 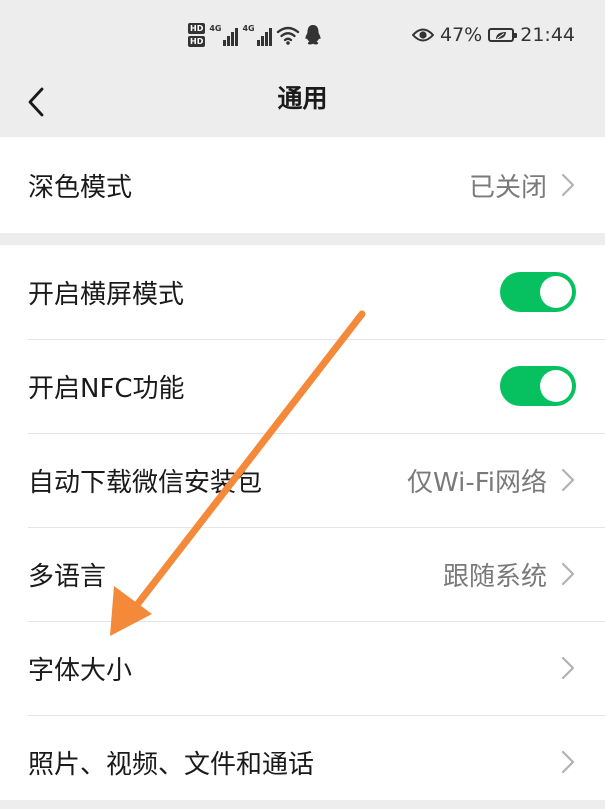 What do you see at coordinates (171, 764) in the screenshot?
I see `setting-label: 照片、视频、文件和通话` at bounding box center [171, 764].